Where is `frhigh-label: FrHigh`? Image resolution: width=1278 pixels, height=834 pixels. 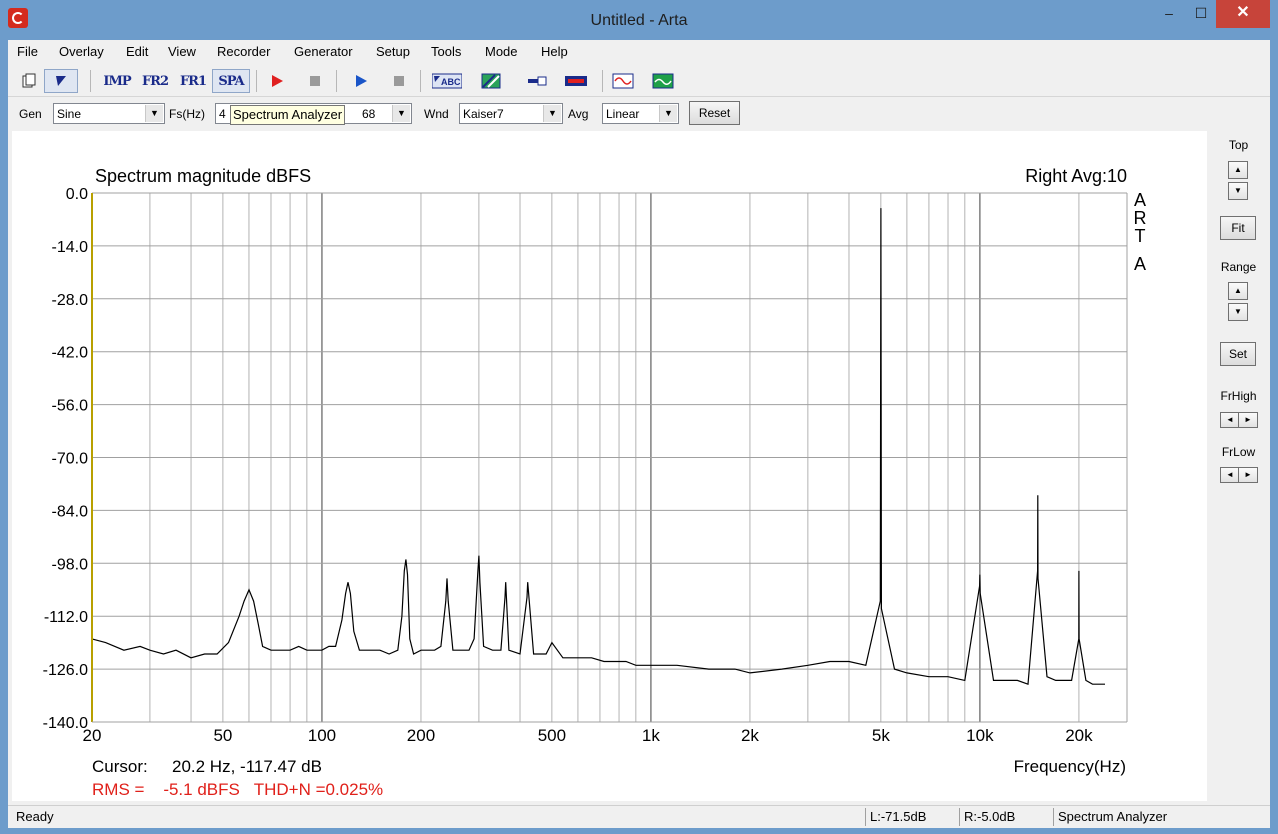 frhigh-label: FrHigh is located at coordinates (1238, 396).